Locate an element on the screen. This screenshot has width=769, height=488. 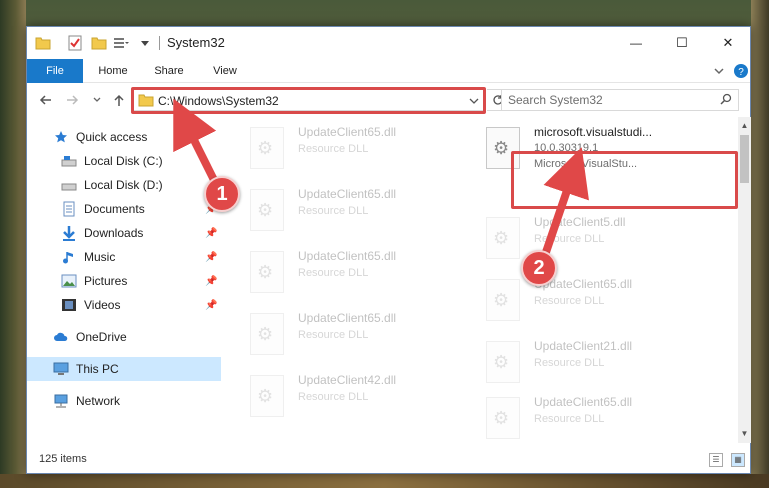
ribbon: File Home Share View ? is located at coordinates (388, 71).